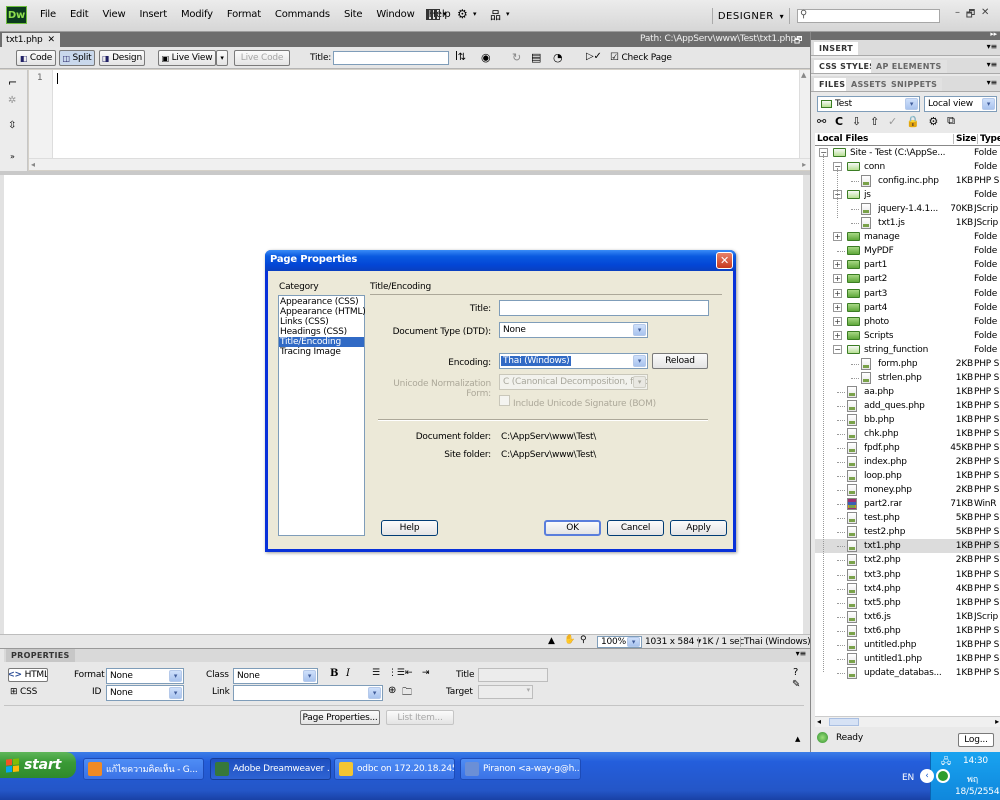 This screenshot has width=1000, height=800. Describe the element at coordinates (604, 308) in the screenshot. I see `title-input` at that location.